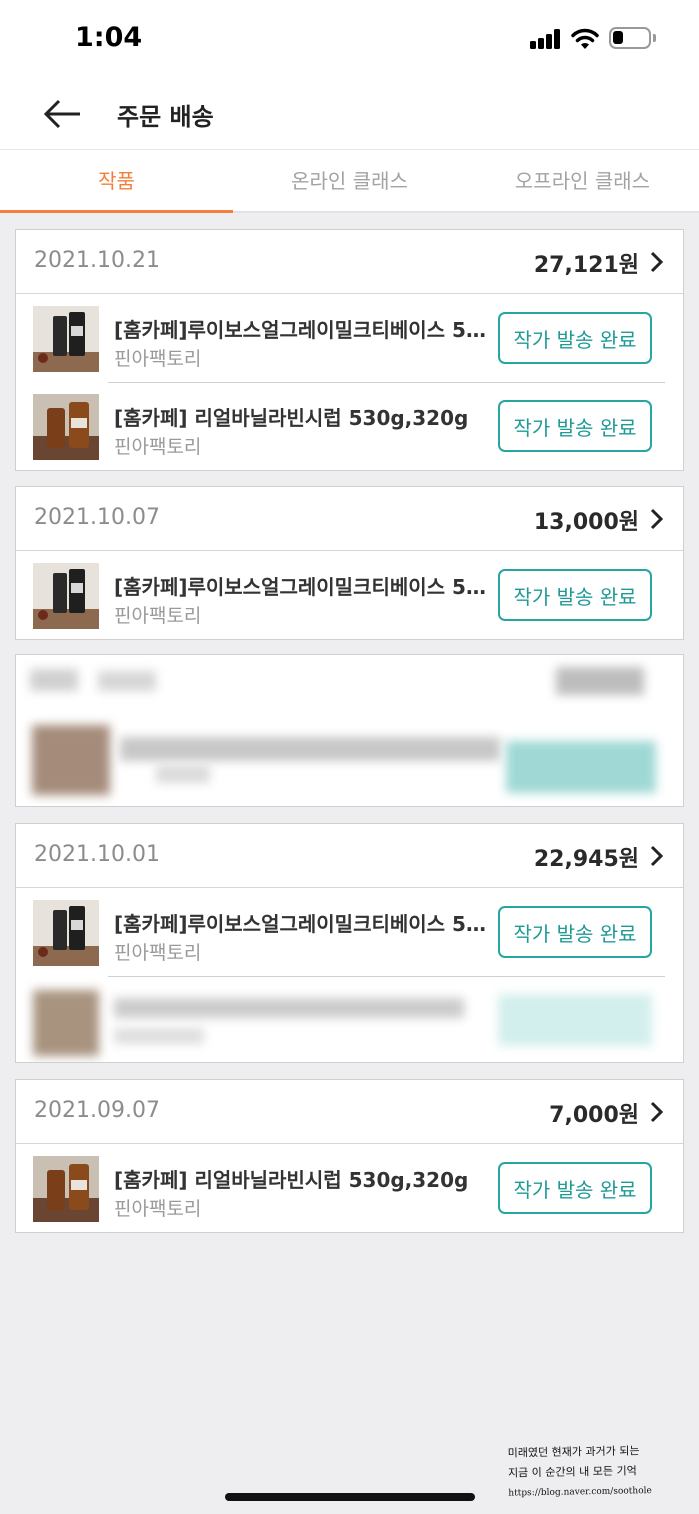  Describe the element at coordinates (97, 517) in the screenshot. I see `order-date: 2021.10.07` at that location.